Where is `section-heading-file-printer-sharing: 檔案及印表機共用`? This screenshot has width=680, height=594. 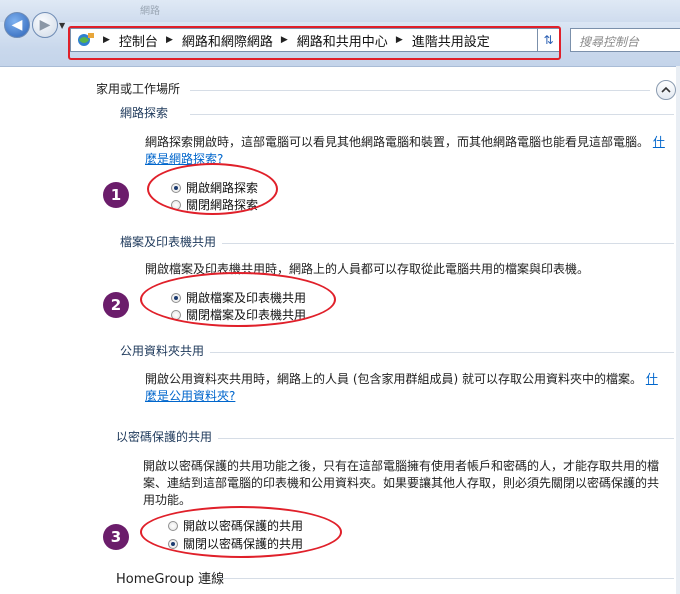 section-heading-file-printer-sharing: 檔案及印表機共用 is located at coordinates (168, 242).